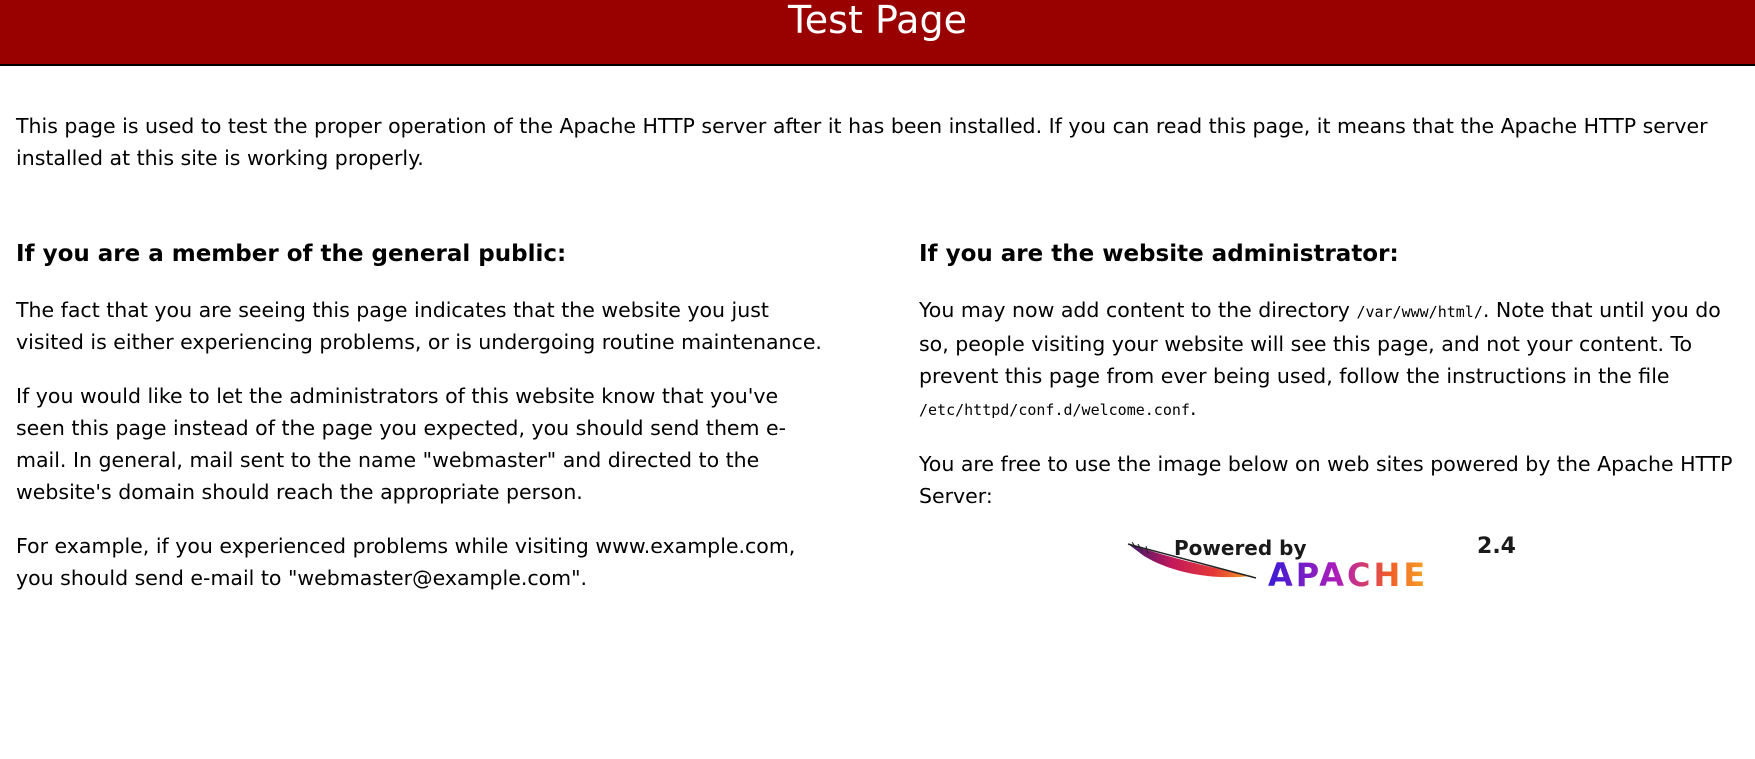 The height and width of the screenshot is (759, 1755). What do you see at coordinates (1054, 410) in the screenshot?
I see `welcome-conf-path: /etc/httpd/conf.d/welcome.conf` at bounding box center [1054, 410].